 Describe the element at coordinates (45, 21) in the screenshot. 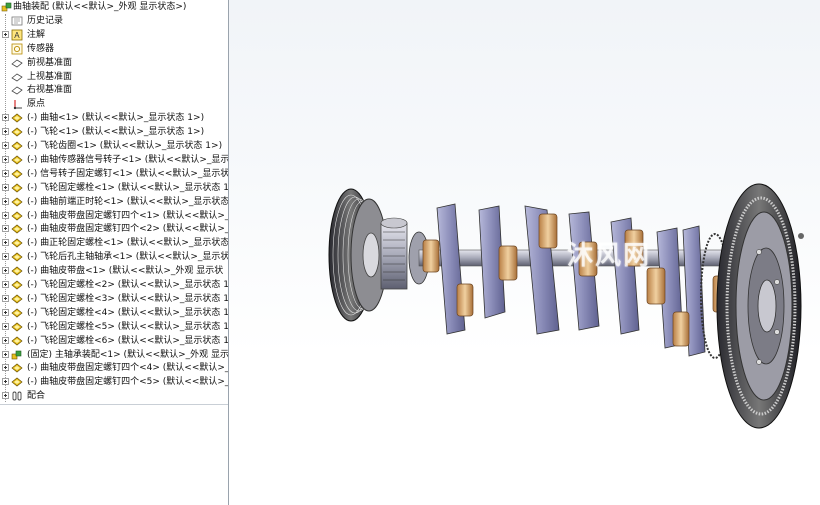

I see `tree-item-label: 历史记录` at that location.